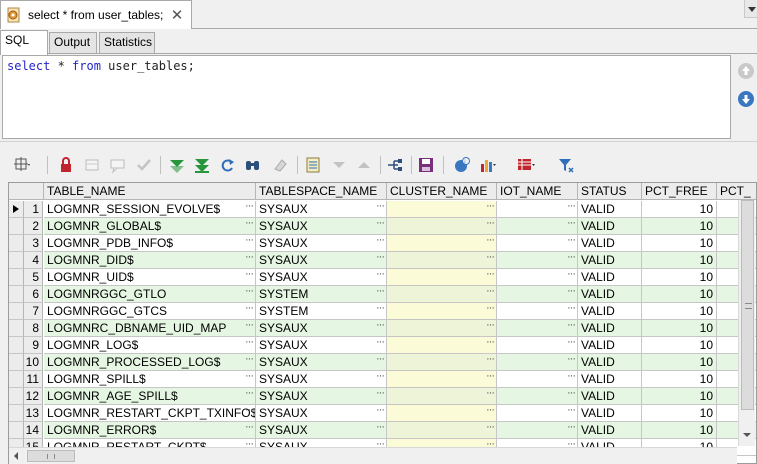 This screenshot has width=757, height=464. I want to click on vertical-scrollbar, so click(746, 323).